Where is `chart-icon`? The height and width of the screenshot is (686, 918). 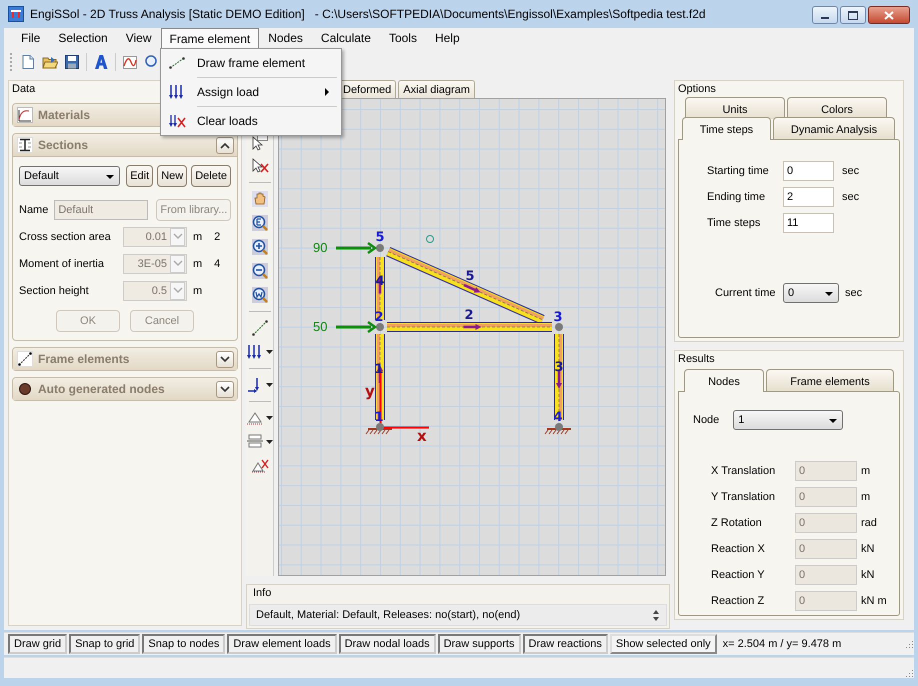 chart-icon is located at coordinates (130, 62).